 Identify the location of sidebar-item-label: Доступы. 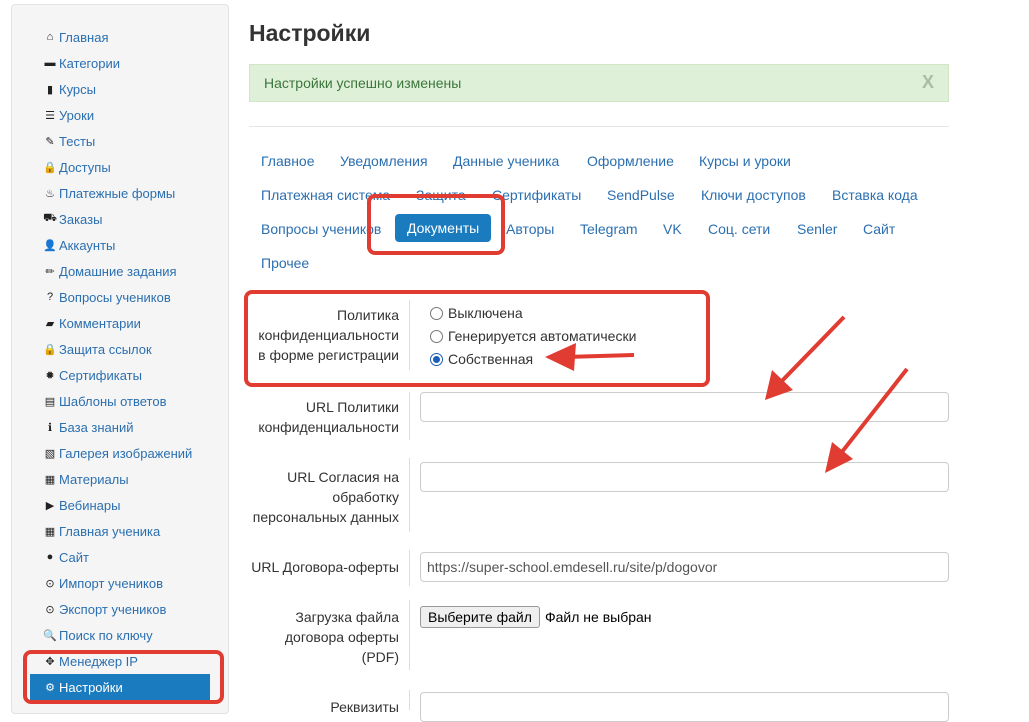
(85, 167).